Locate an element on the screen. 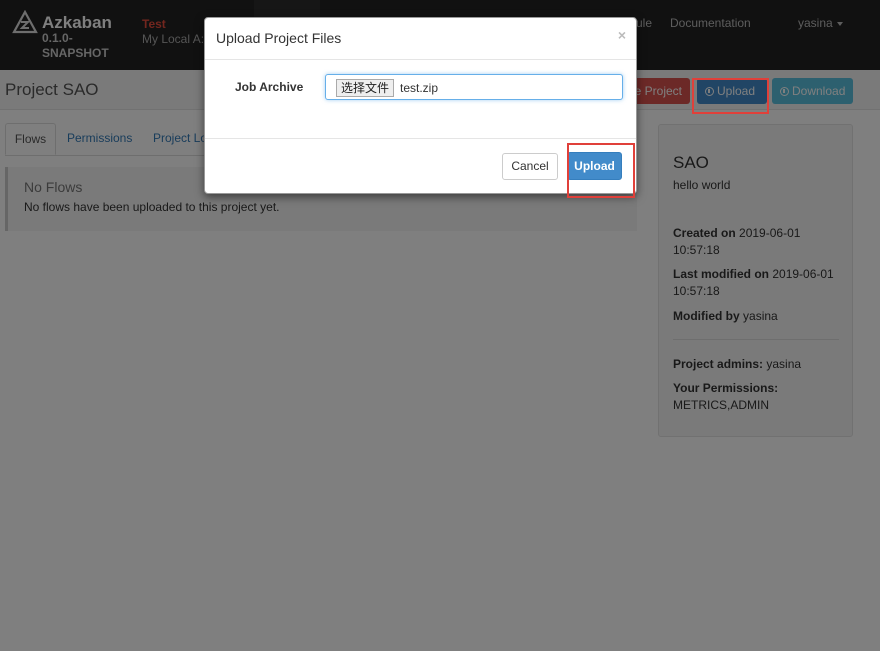 This screenshot has width=880, height=651. modal-footer-divider is located at coordinates (420, 138).